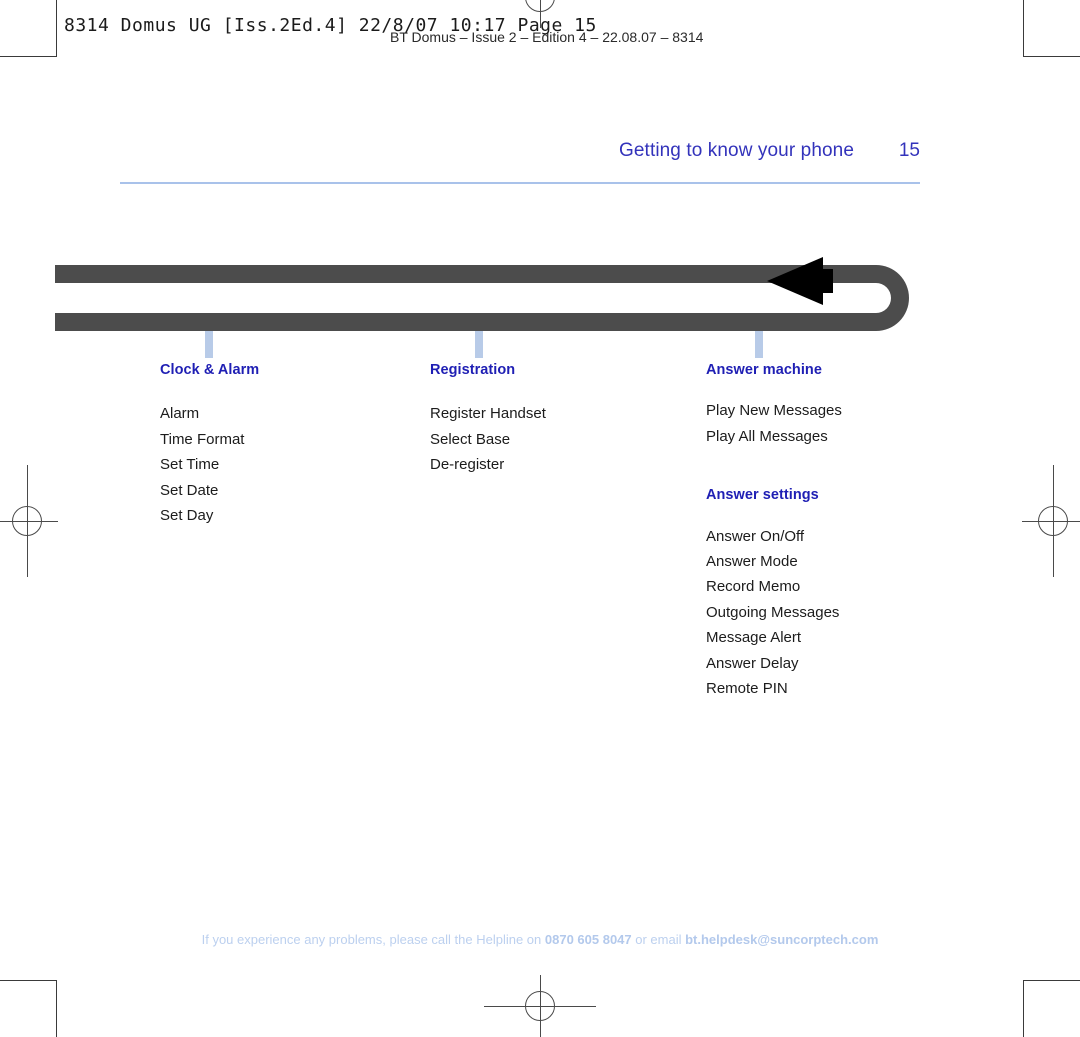 The height and width of the screenshot is (1037, 1080). Describe the element at coordinates (753, 587) in the screenshot. I see `menu-item: Record Memo` at that location.